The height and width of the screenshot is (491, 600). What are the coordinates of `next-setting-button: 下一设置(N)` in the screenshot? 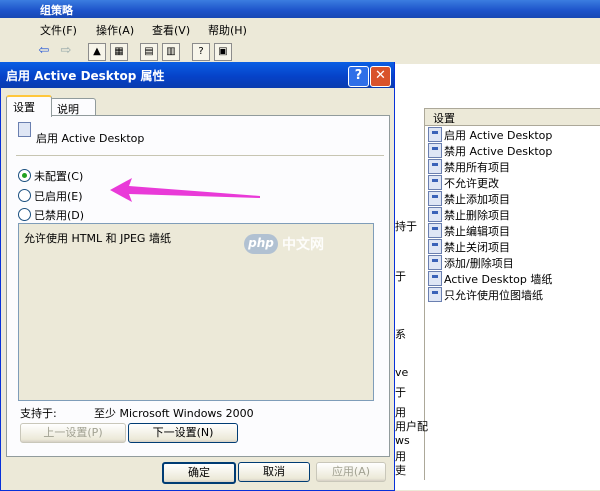 It's located at (183, 433).